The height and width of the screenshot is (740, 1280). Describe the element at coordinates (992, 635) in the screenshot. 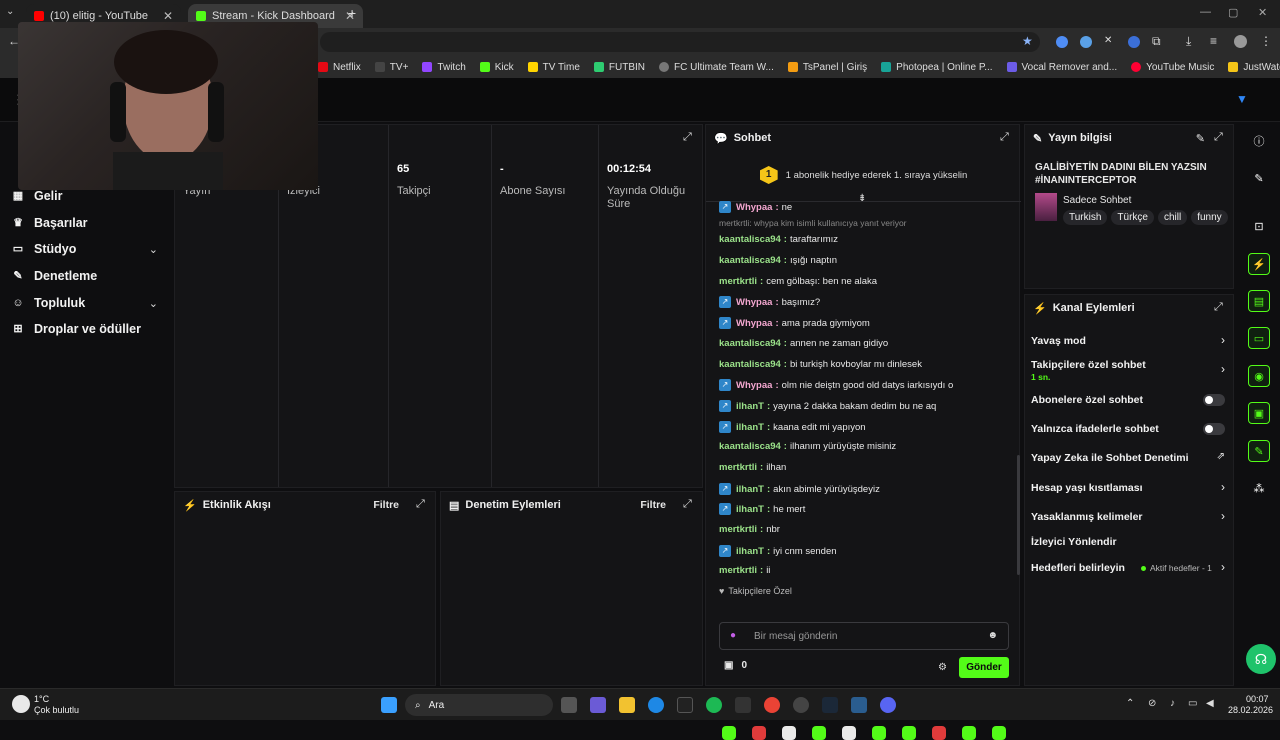

I see `emoji-icon: ☻` at that location.